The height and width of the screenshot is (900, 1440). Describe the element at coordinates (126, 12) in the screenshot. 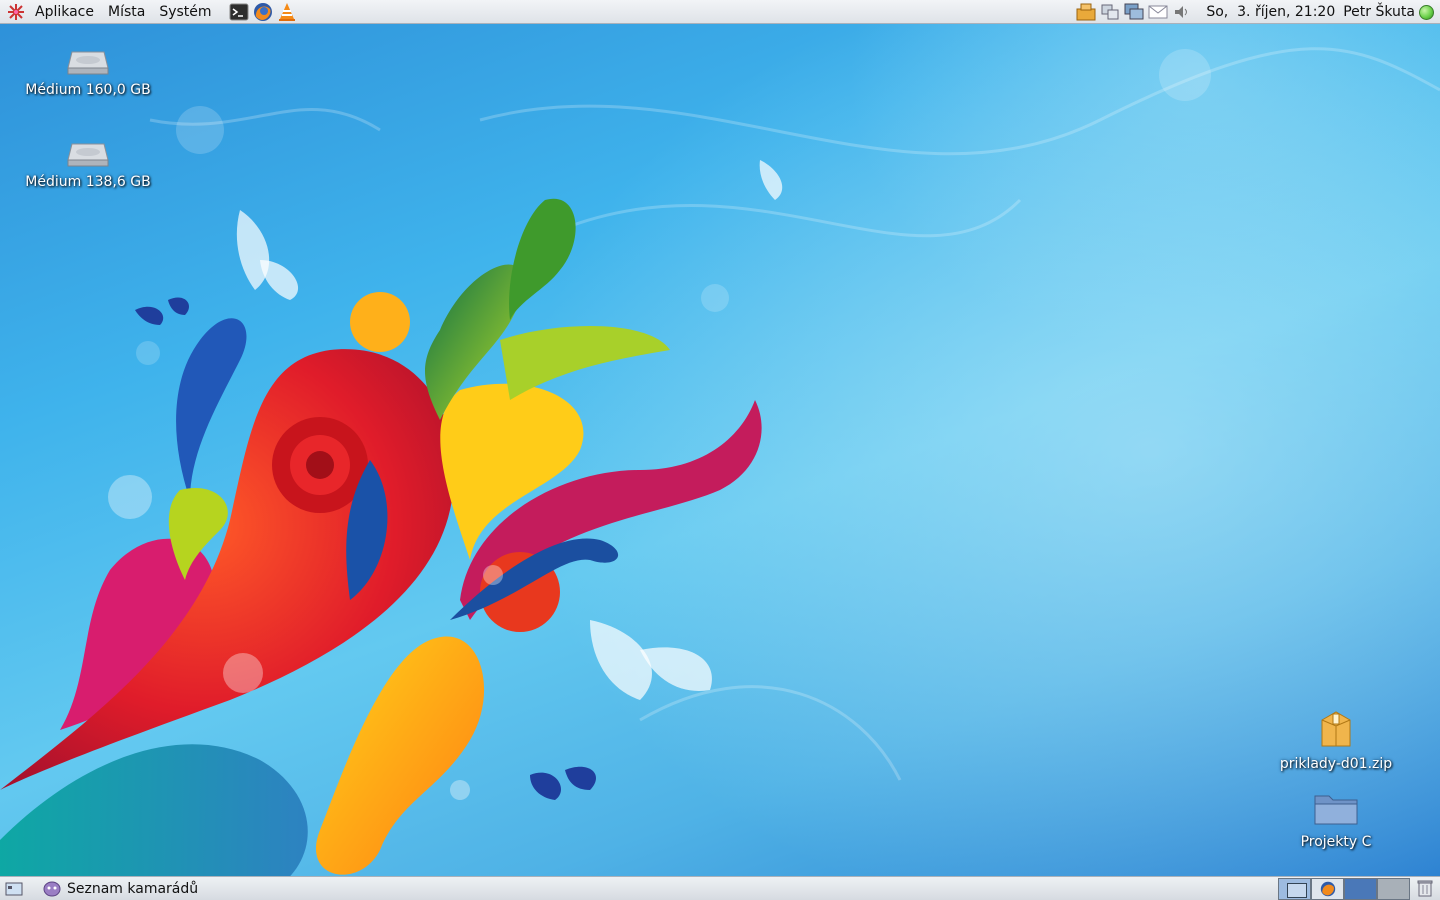

I see `menu-places: Místa` at that location.